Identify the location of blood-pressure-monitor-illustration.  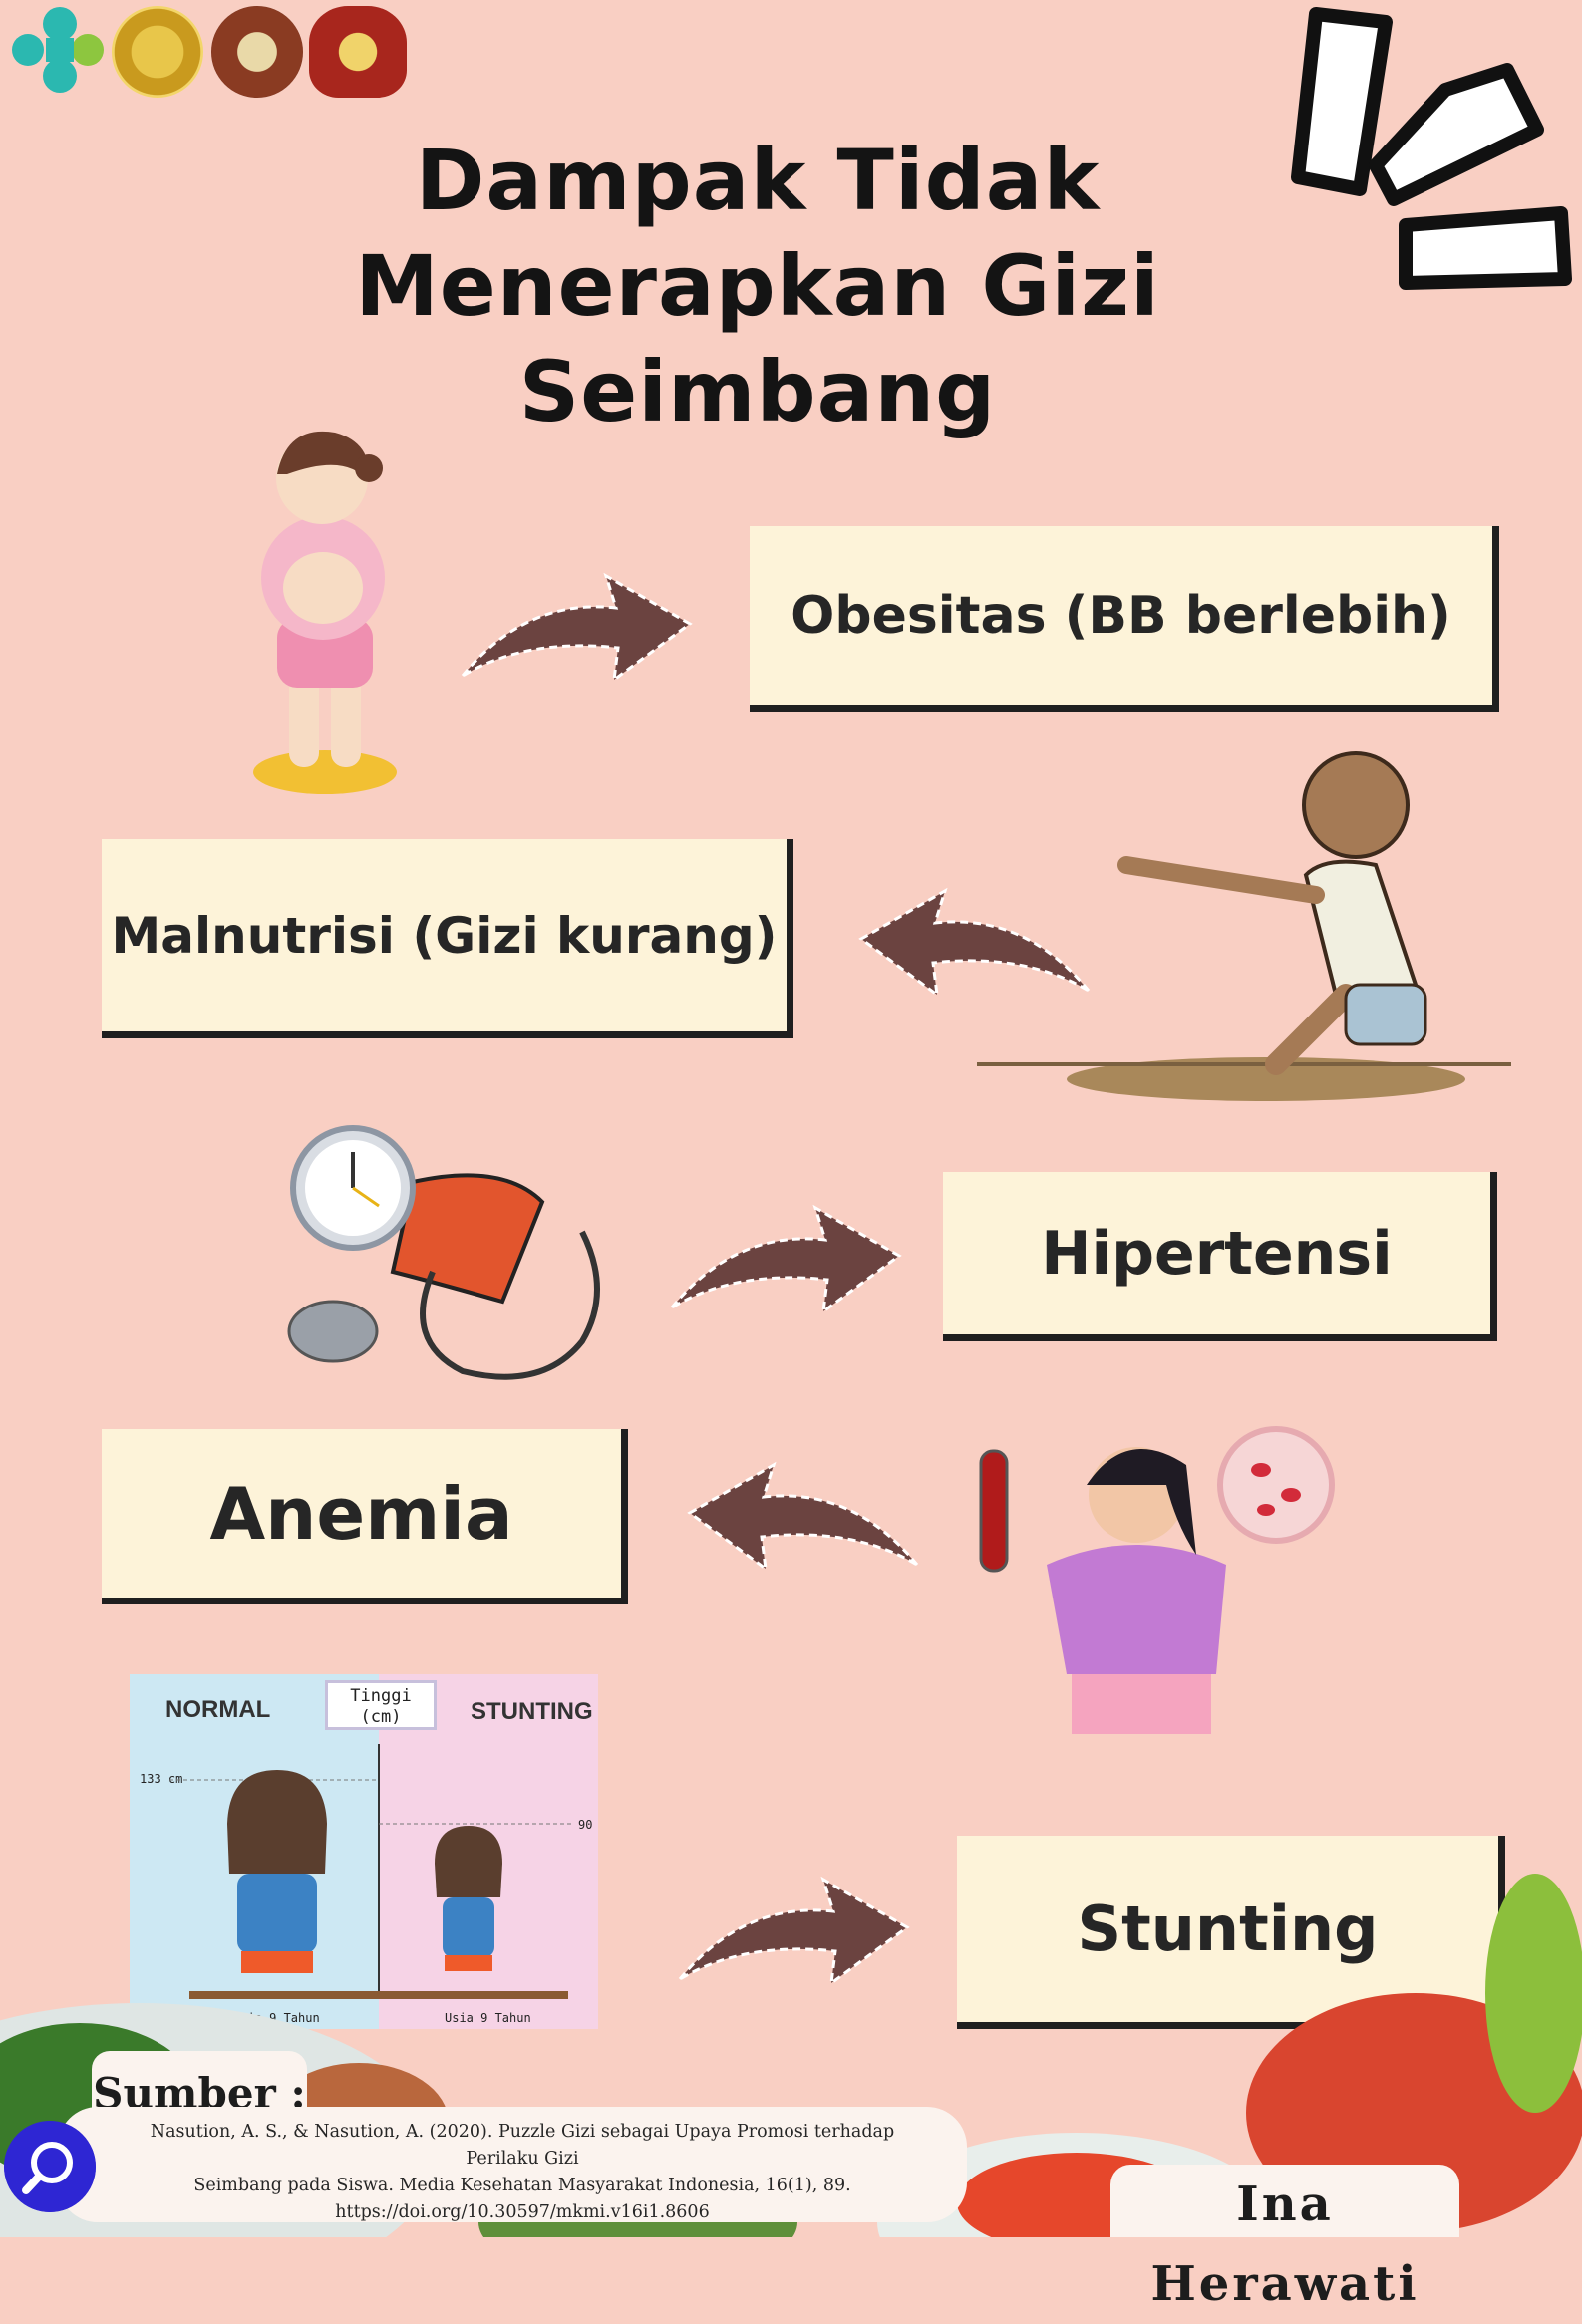
(443, 1252).